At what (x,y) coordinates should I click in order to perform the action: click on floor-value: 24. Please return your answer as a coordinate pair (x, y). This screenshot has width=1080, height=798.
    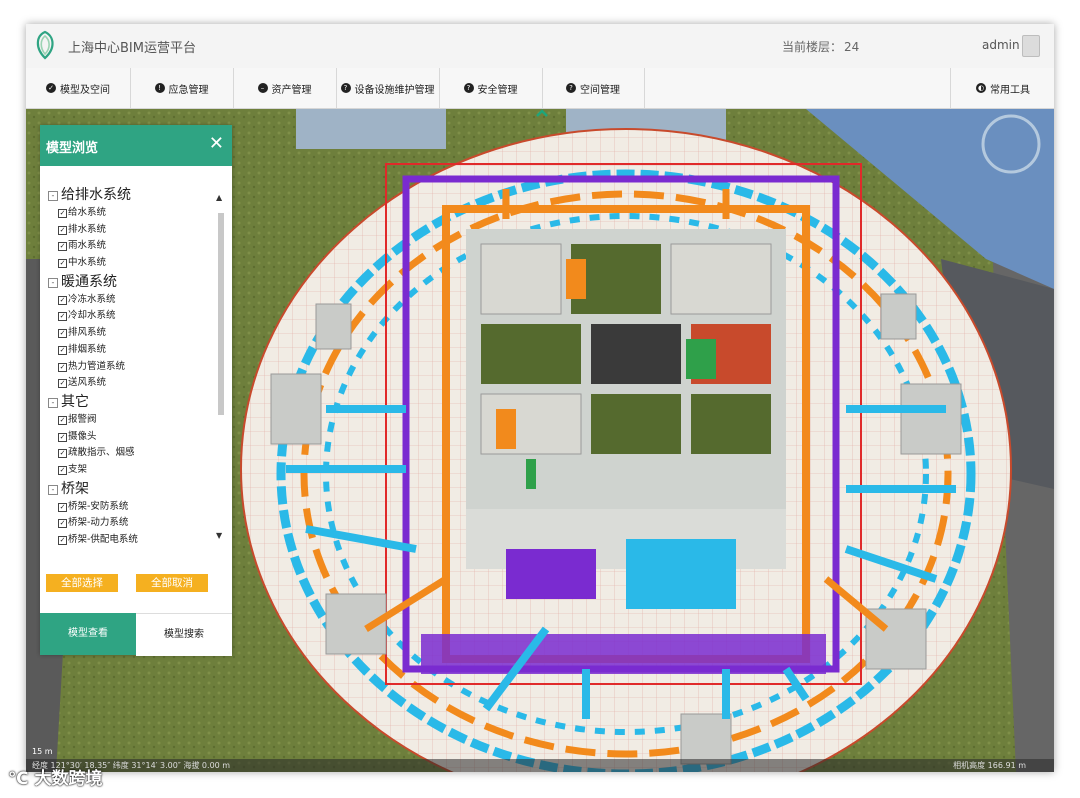
    Looking at the image, I should click on (852, 47).